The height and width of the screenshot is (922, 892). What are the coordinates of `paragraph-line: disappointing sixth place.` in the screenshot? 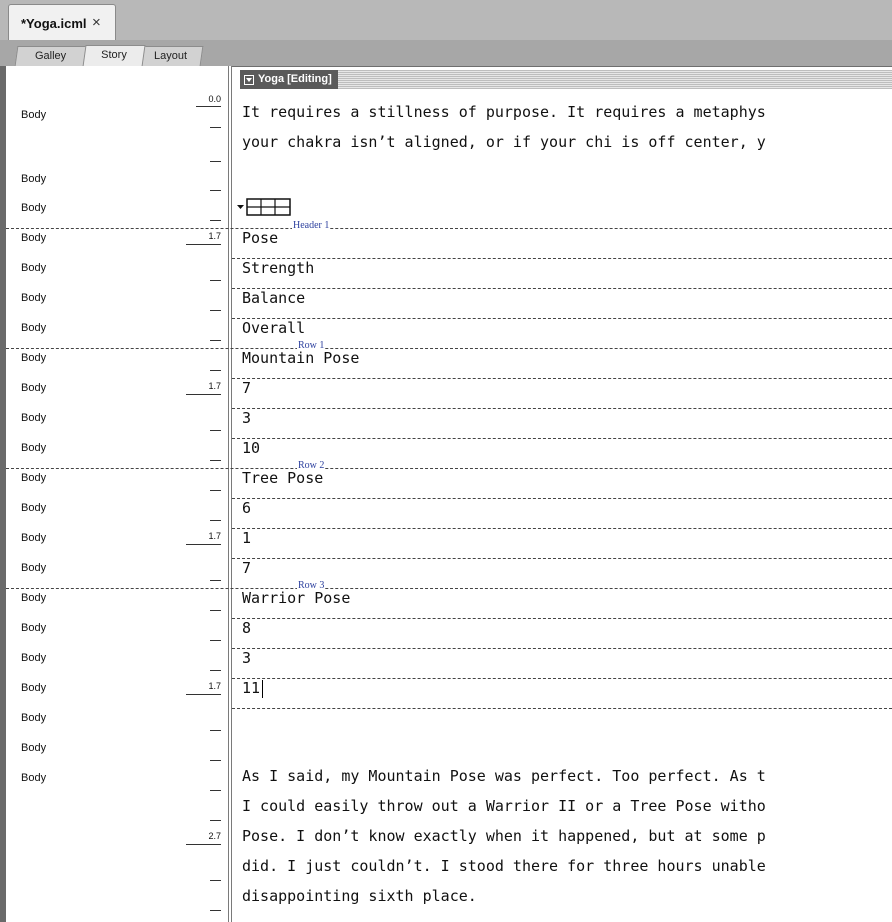 It's located at (359, 896).